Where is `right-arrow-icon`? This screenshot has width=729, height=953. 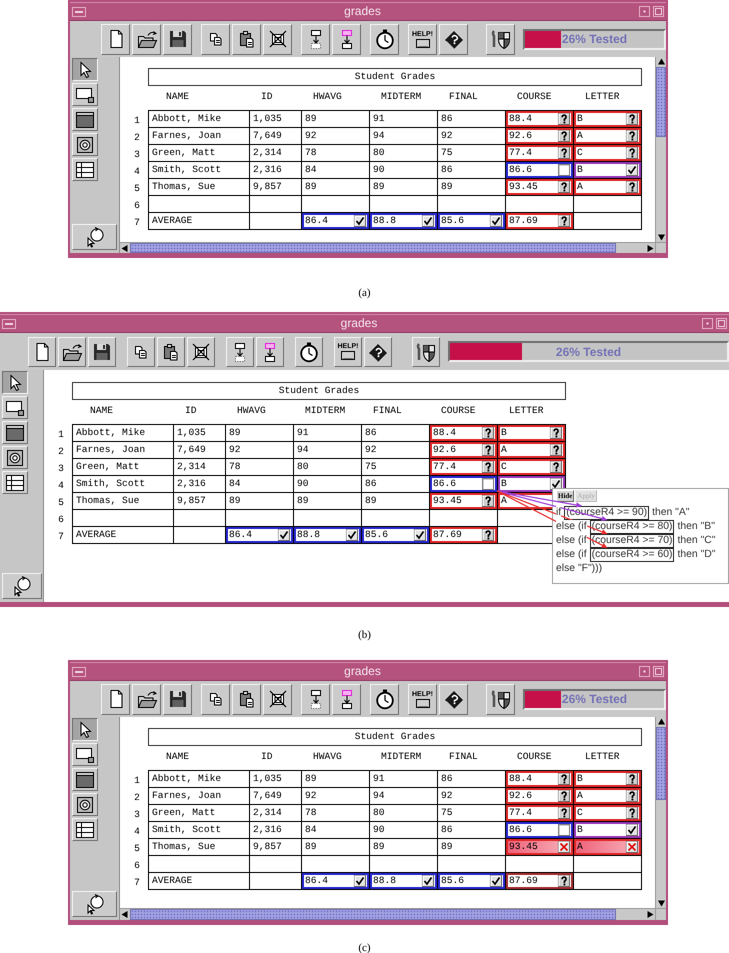
right-arrow-icon is located at coordinates (650, 914).